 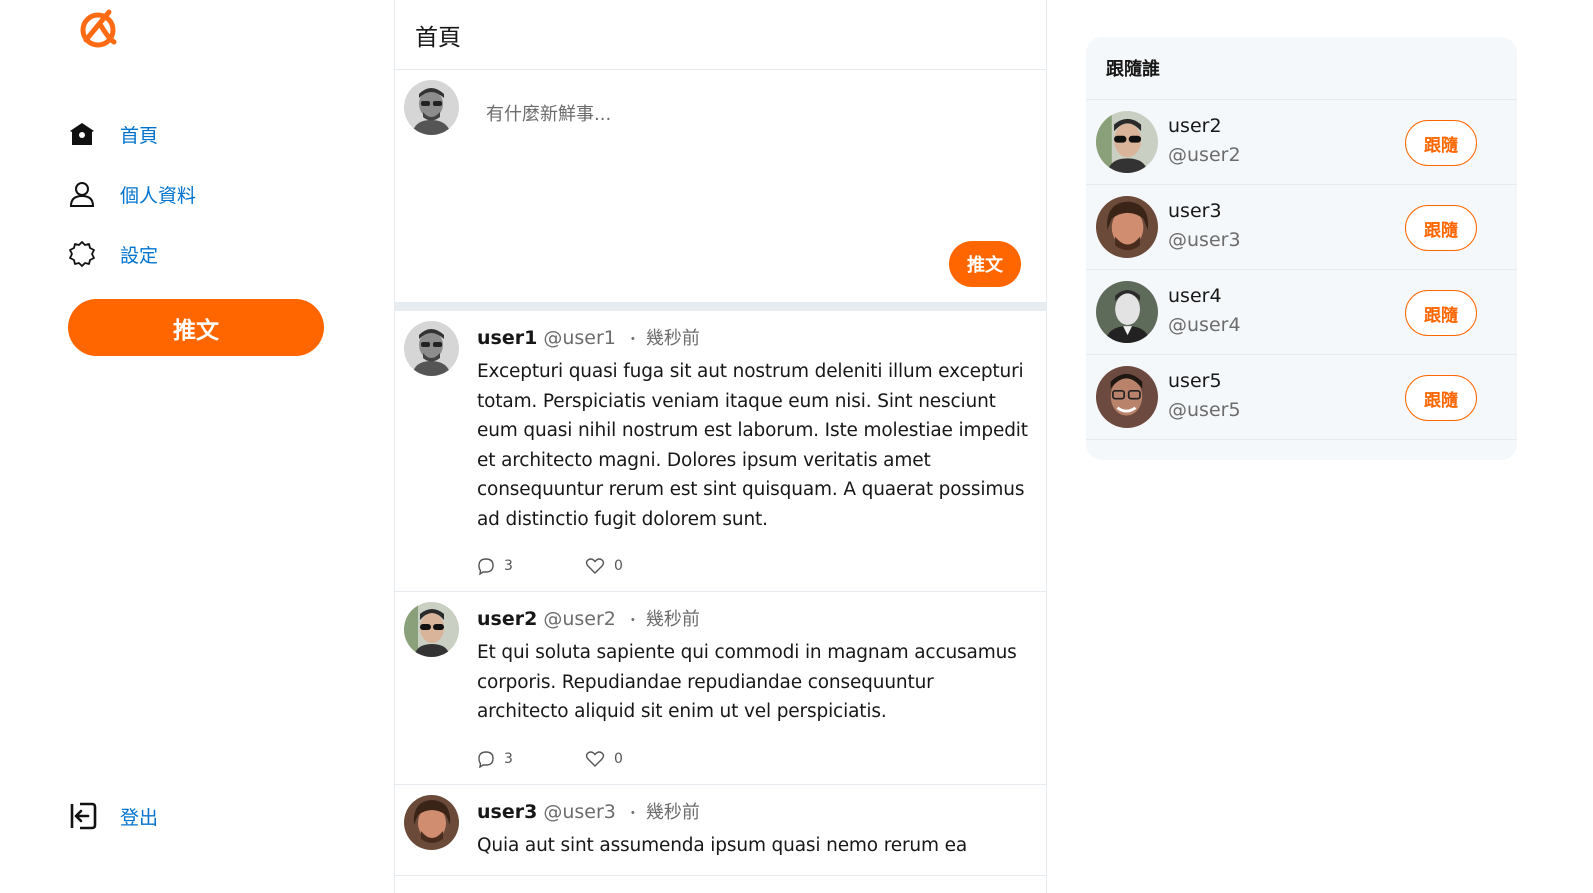 I want to click on follow-suggestion: user2 @user2 跟隨, so click(x=1301, y=142).